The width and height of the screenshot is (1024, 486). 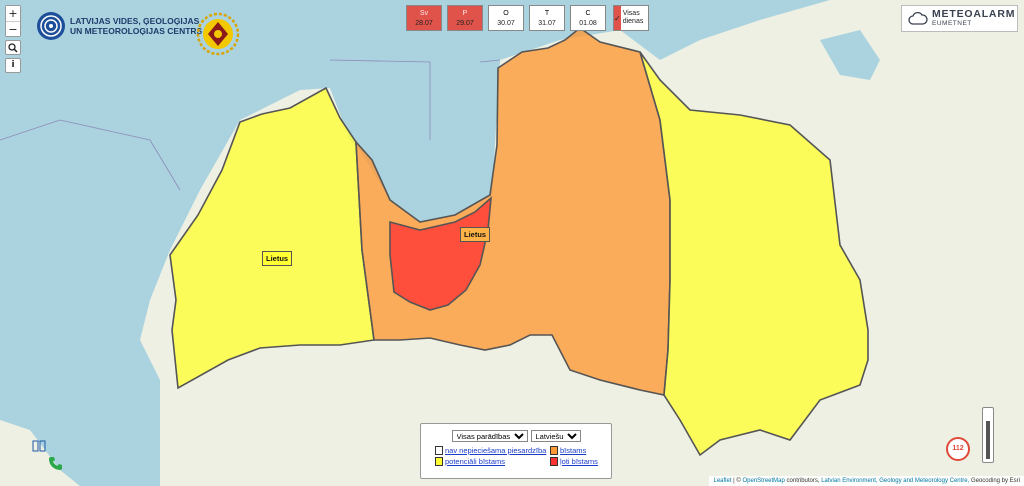 I want to click on legend-item-potentially-dangerous: potenciāli bīstams, so click(x=492, y=461).